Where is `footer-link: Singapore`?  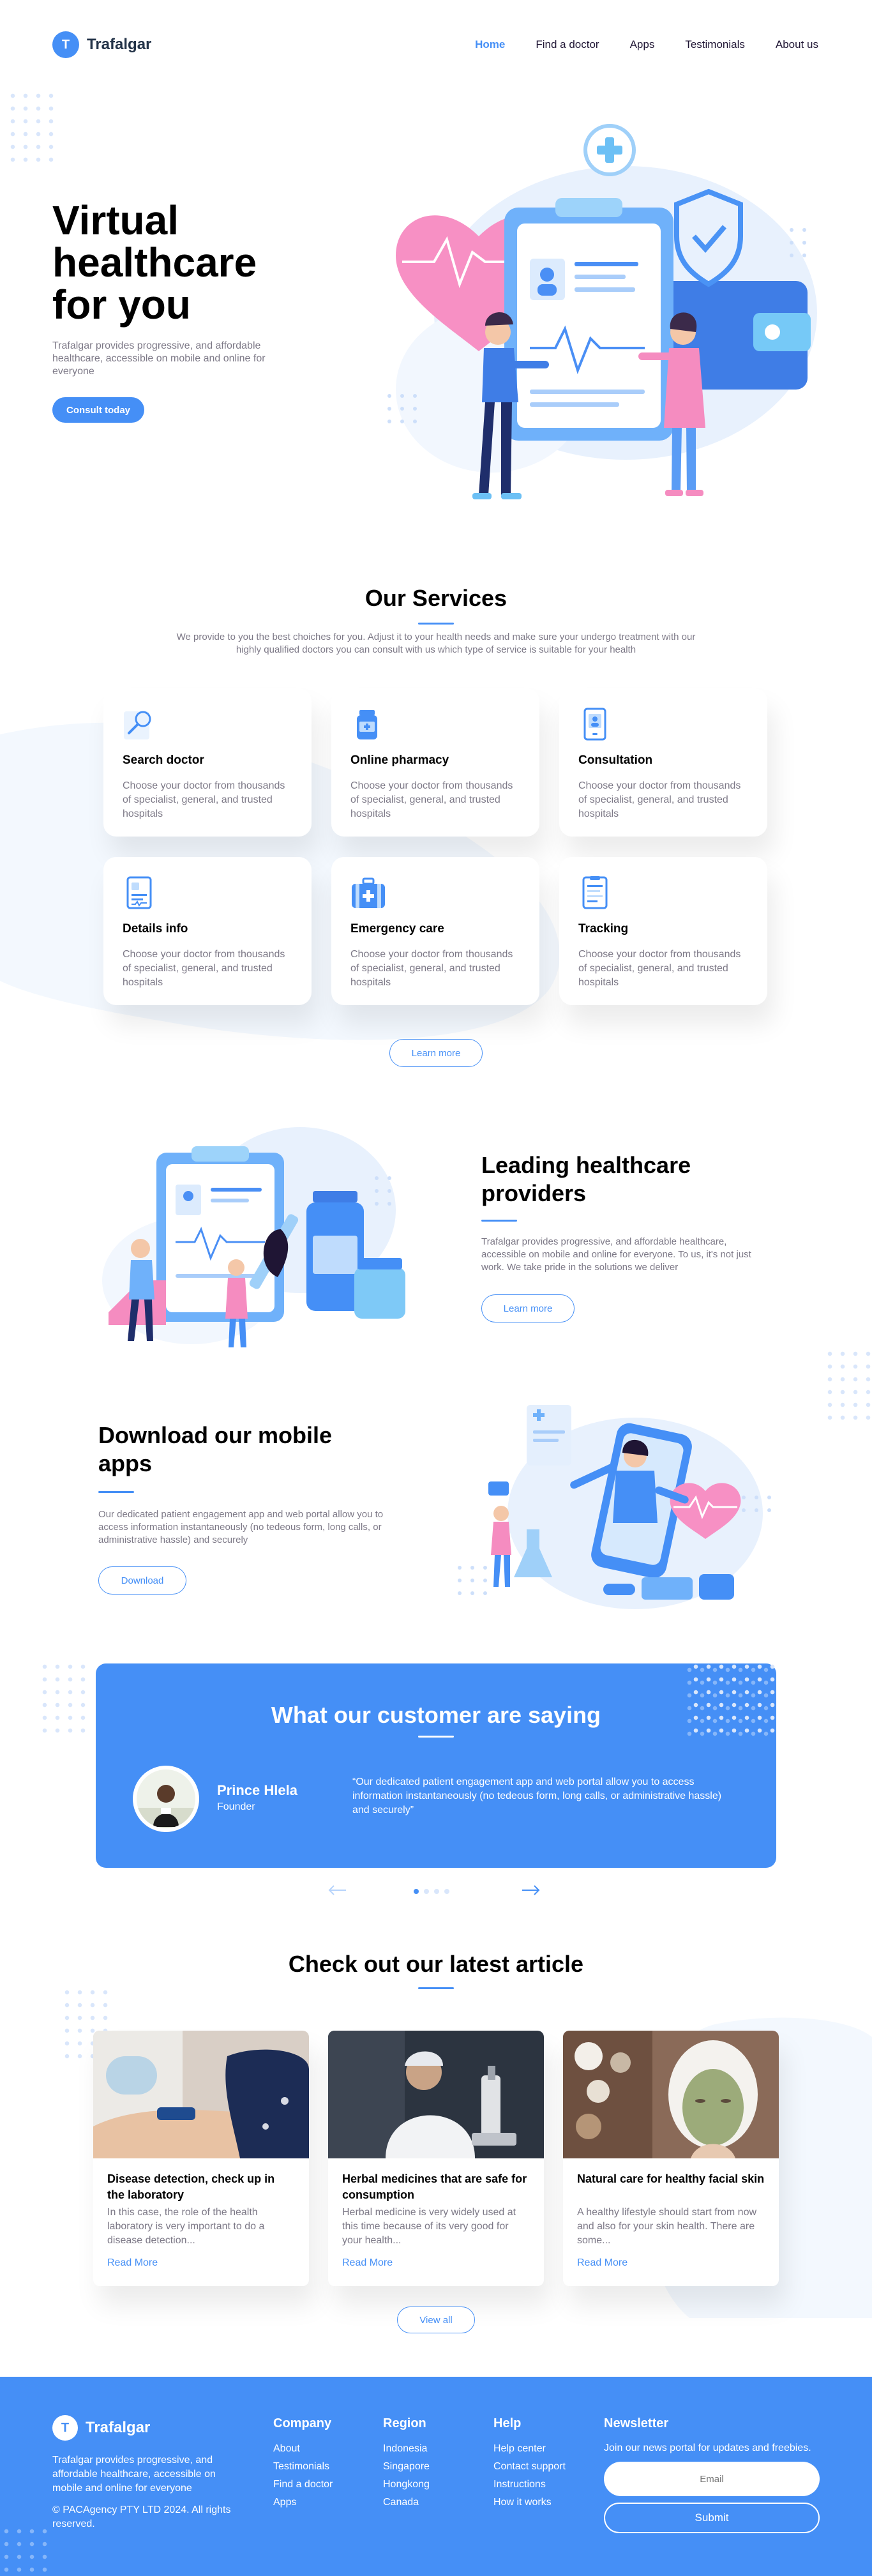
footer-link: Singapore is located at coordinates (406, 2467).